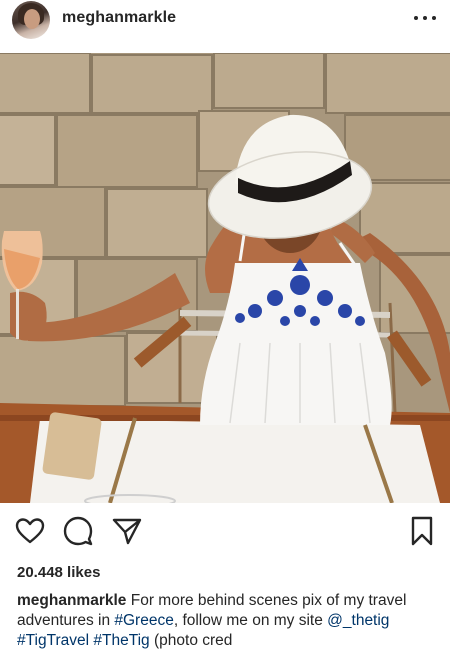 This screenshot has height=650, width=450. What do you see at coordinates (58, 572) in the screenshot?
I see `likes-count: 20.448 likes` at bounding box center [58, 572].